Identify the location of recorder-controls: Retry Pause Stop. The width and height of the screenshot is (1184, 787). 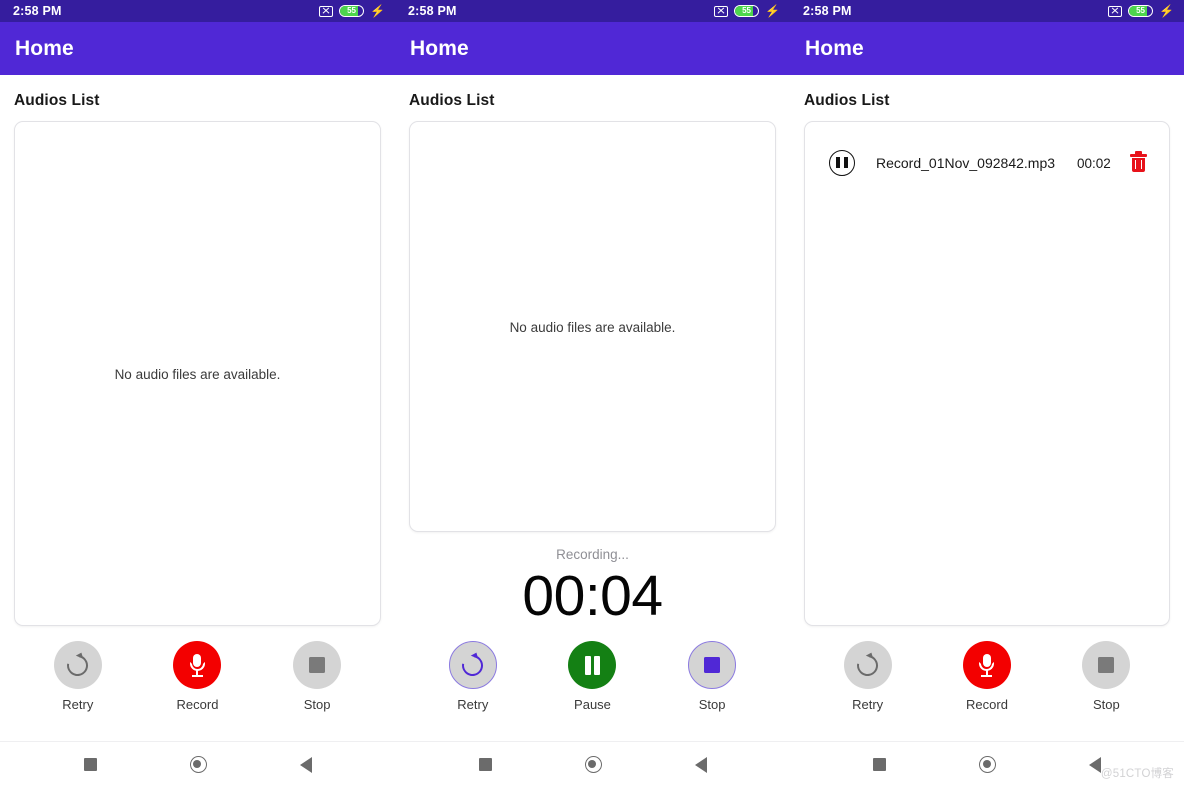
(592, 685).